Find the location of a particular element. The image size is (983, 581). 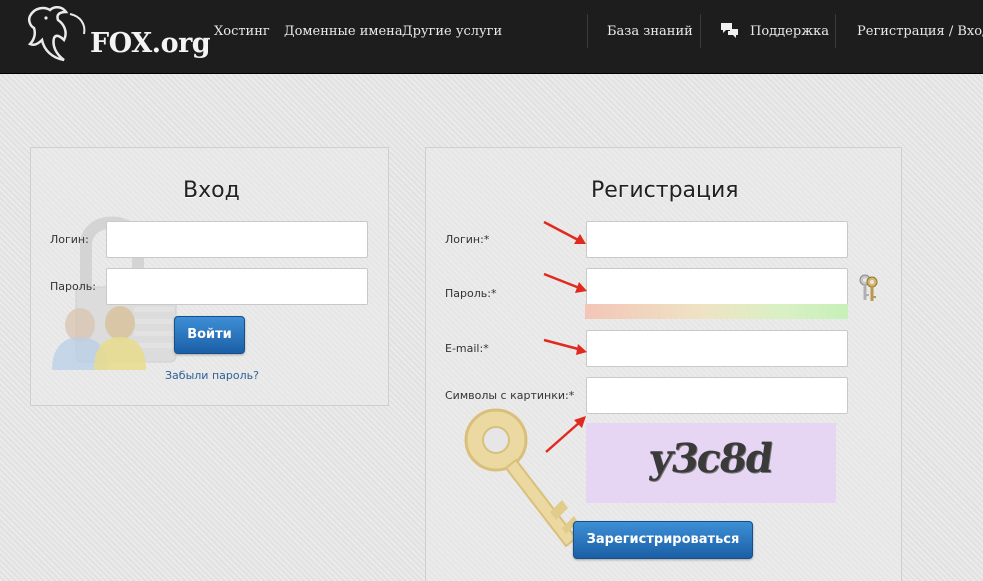

password-strength-bar is located at coordinates (716, 311).